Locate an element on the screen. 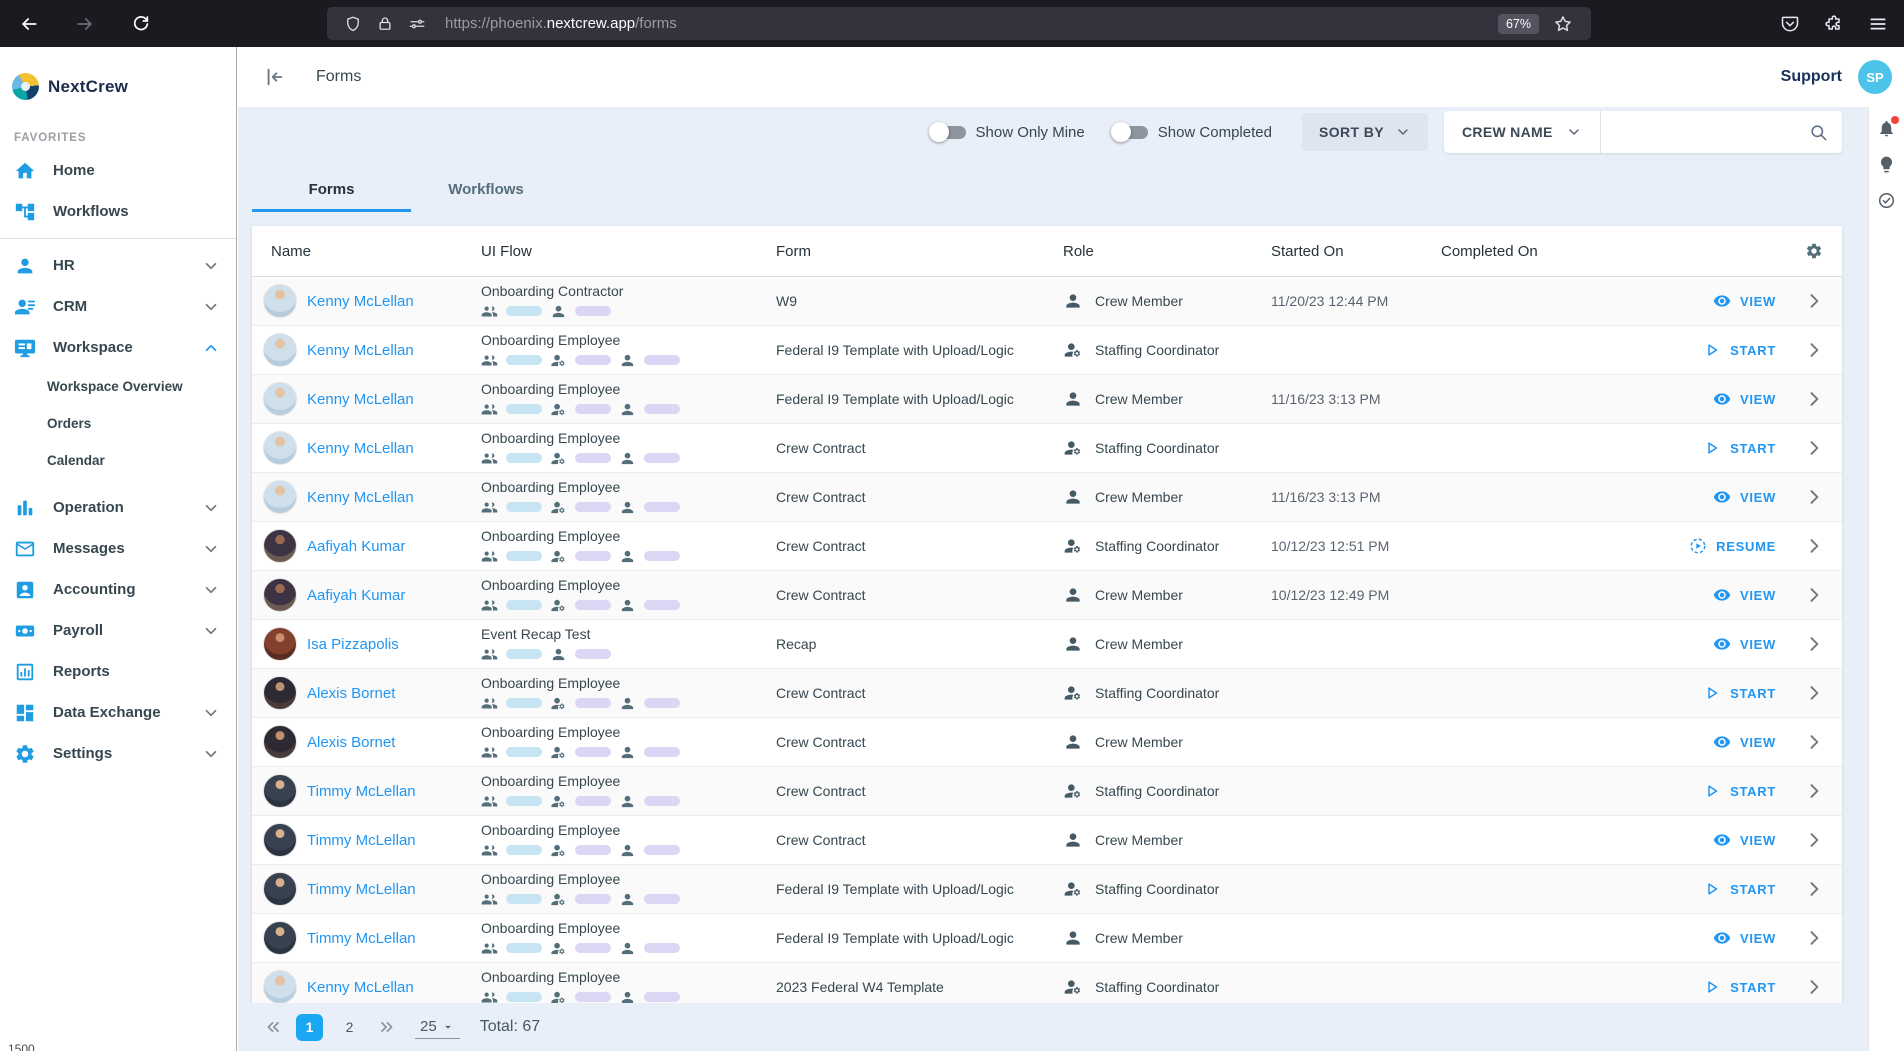 The height and width of the screenshot is (1051, 1904). user-avatar: SP is located at coordinates (1875, 77).